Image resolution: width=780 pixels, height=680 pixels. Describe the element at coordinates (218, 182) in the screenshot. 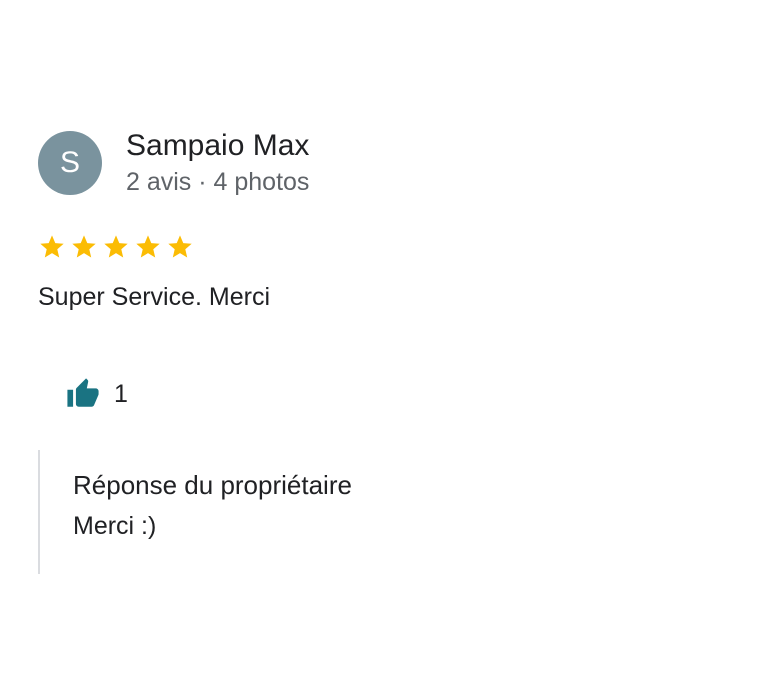

I see `author-meta: 2 avis · 4 photos` at that location.